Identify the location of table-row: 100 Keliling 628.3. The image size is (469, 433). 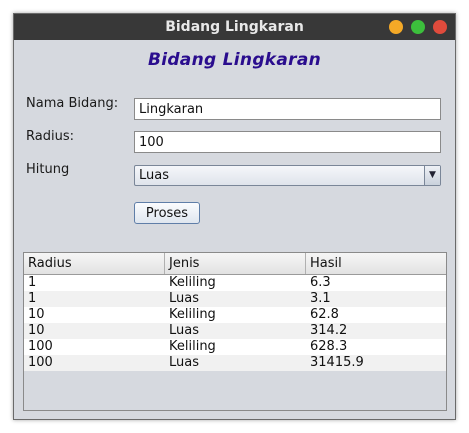
(235, 347).